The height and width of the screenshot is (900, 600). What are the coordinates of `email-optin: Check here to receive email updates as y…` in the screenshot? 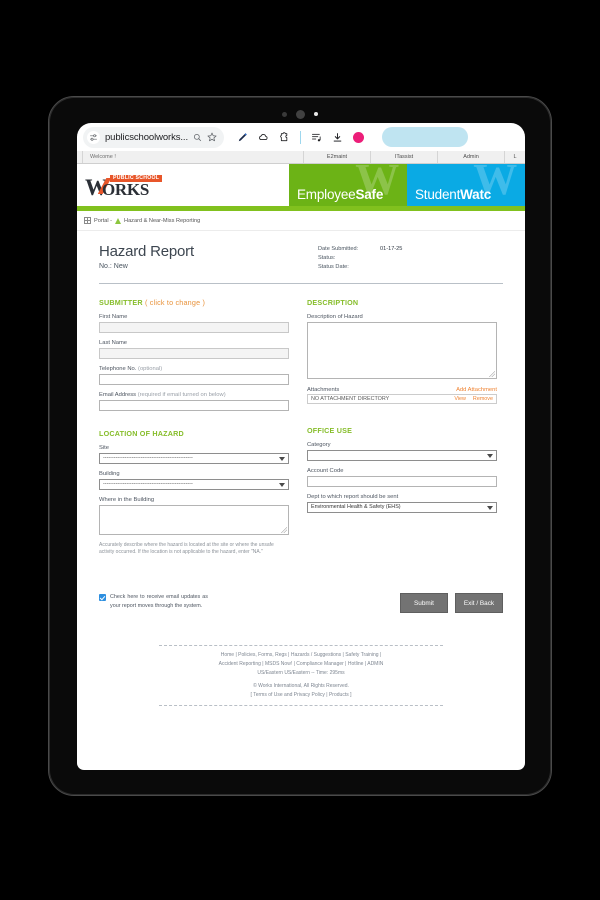 It's located at (194, 601).